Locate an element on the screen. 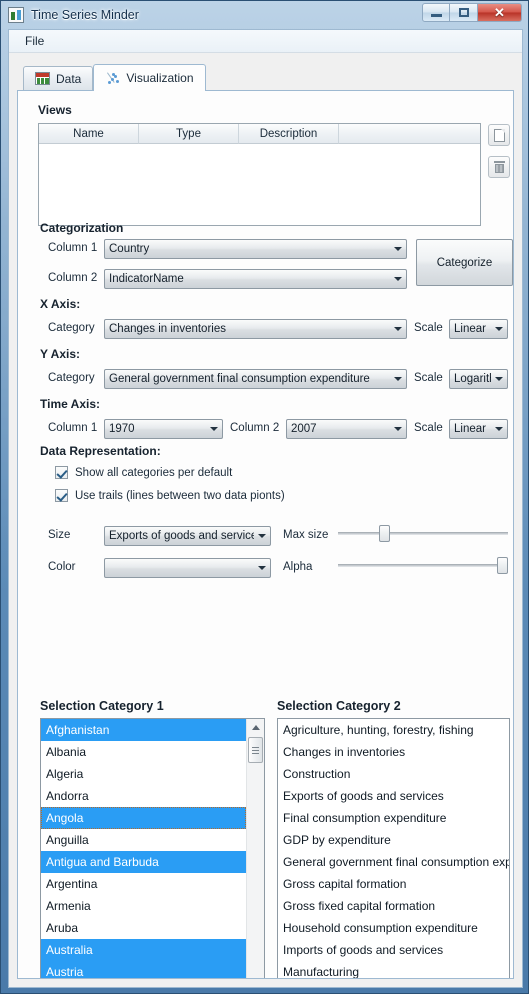 The height and width of the screenshot is (994, 529). window-title: Time Series Minder is located at coordinates (85, 15).